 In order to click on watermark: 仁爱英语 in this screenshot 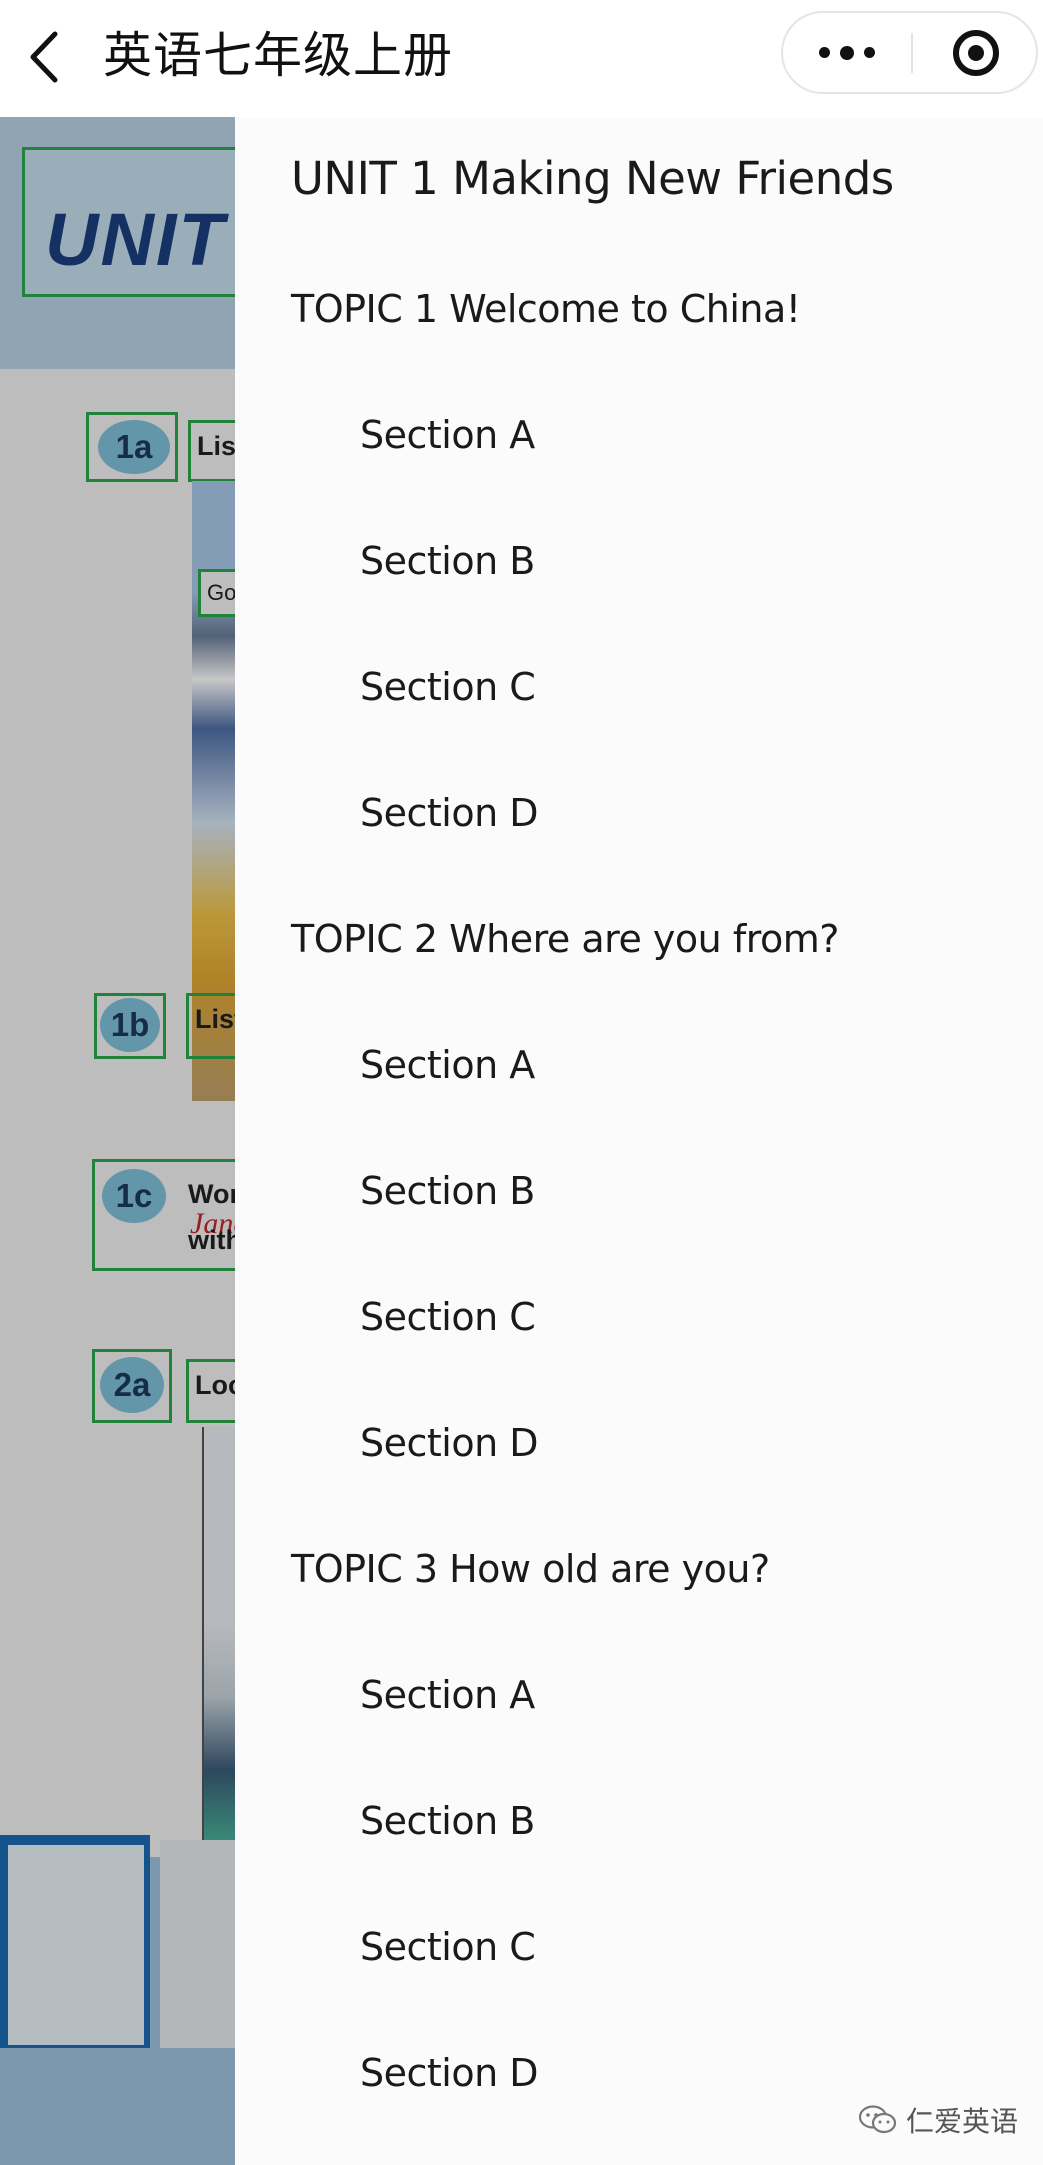, I will do `click(938, 2120)`.